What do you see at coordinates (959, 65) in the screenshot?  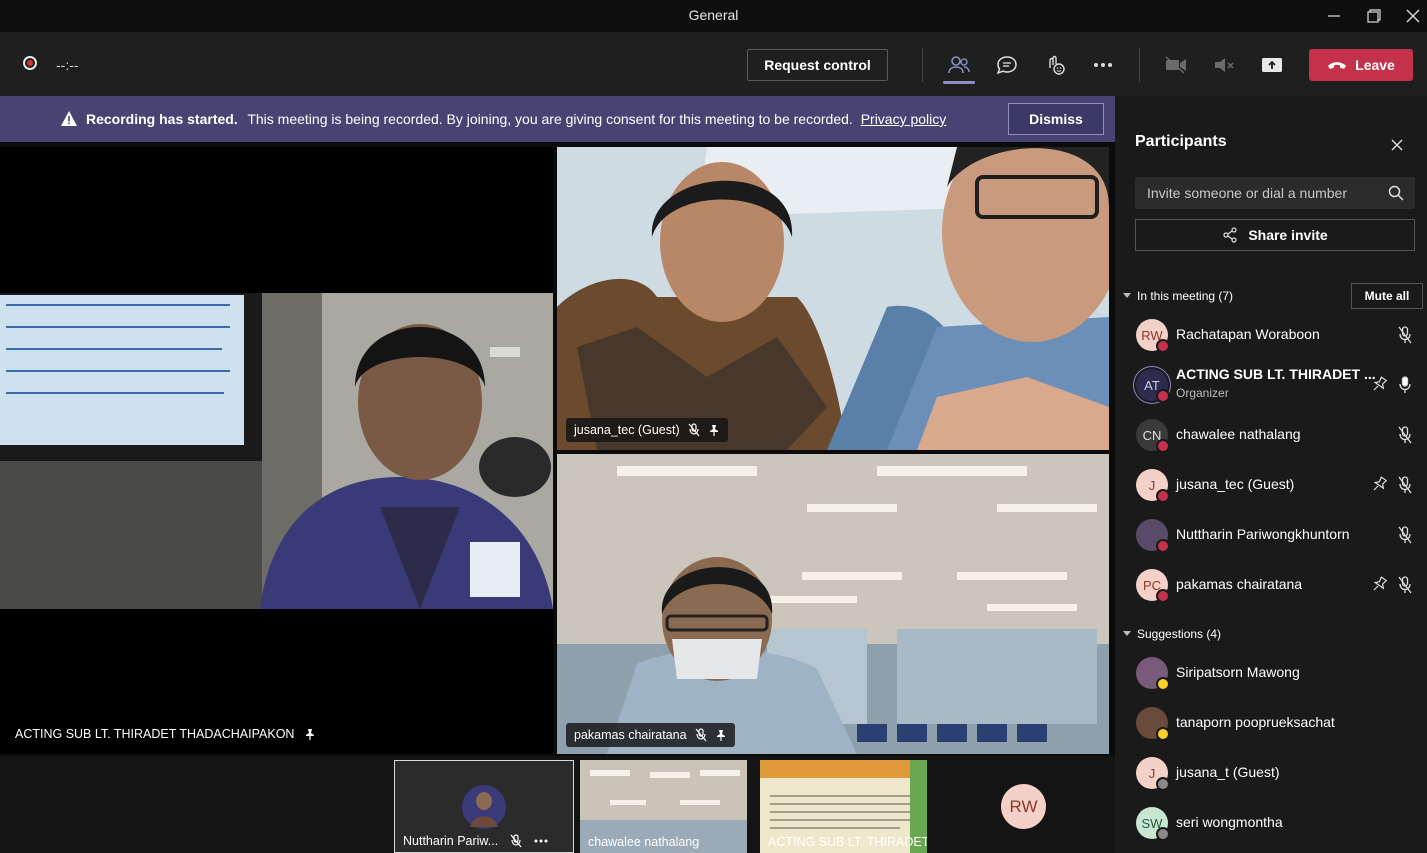 I see `participants-icon` at bounding box center [959, 65].